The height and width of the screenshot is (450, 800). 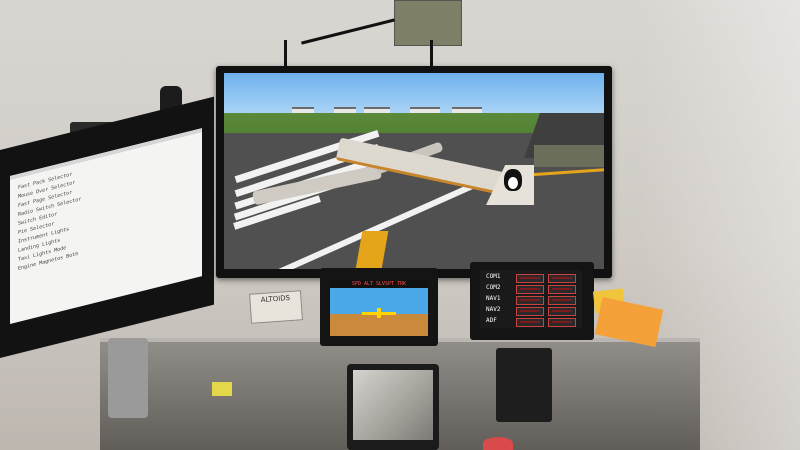 What do you see at coordinates (524, 385) in the screenshot?
I see `keypad` at bounding box center [524, 385].